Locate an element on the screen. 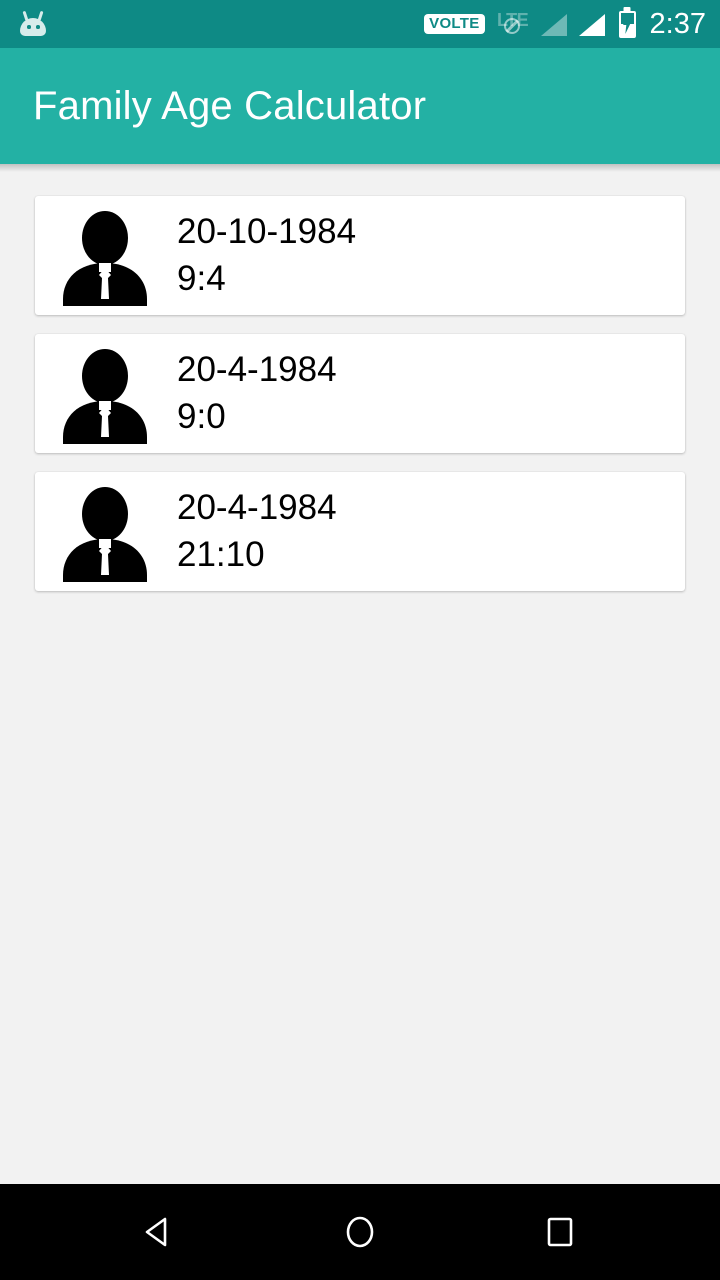  birth-date: 20-10-1984 is located at coordinates (267, 231).